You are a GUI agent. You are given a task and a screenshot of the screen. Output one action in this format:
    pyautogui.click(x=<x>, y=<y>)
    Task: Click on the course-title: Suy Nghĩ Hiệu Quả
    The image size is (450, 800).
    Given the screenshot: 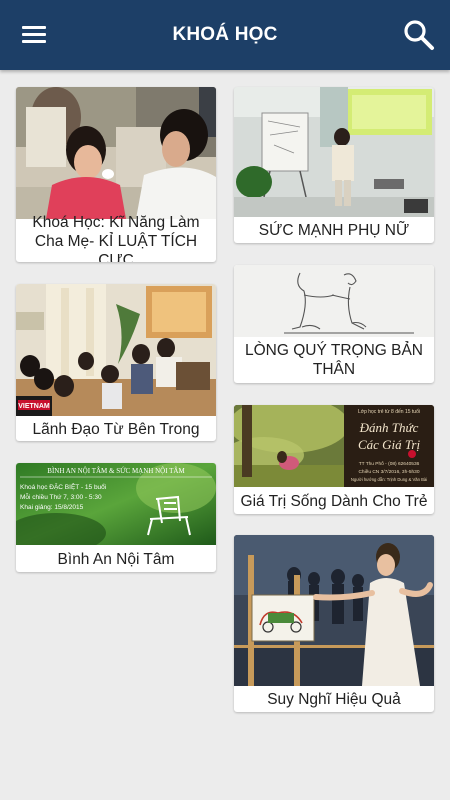 What is the action you would take?
    pyautogui.click(x=334, y=699)
    